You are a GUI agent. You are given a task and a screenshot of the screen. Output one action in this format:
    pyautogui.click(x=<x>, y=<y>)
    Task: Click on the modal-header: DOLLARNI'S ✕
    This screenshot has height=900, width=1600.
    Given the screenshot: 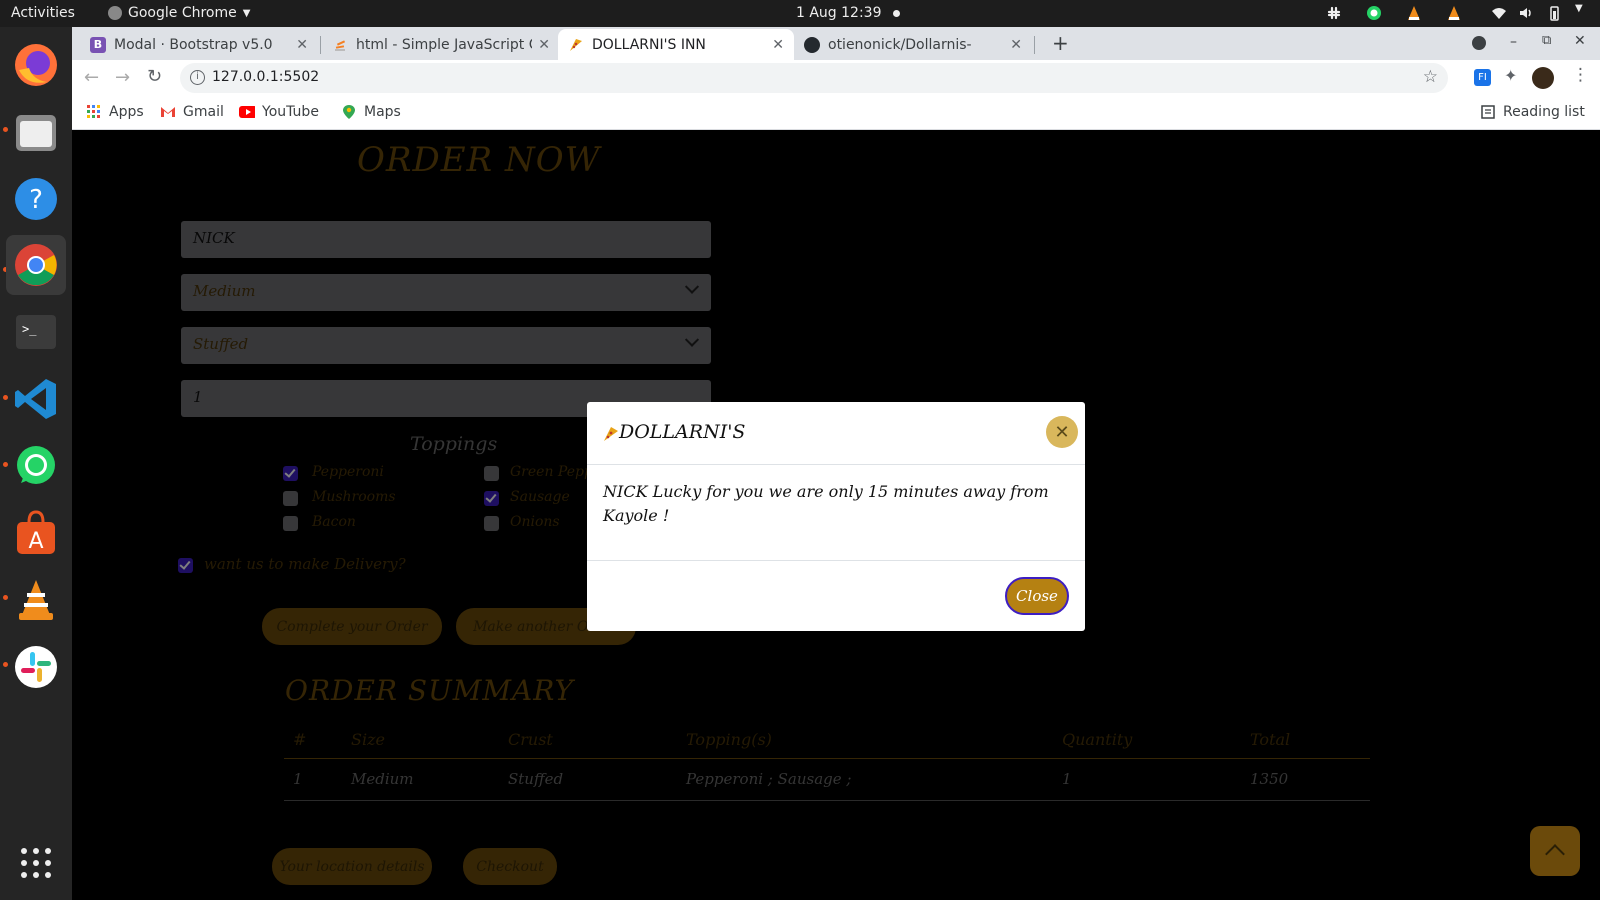 What is the action you would take?
    pyautogui.click(x=836, y=433)
    